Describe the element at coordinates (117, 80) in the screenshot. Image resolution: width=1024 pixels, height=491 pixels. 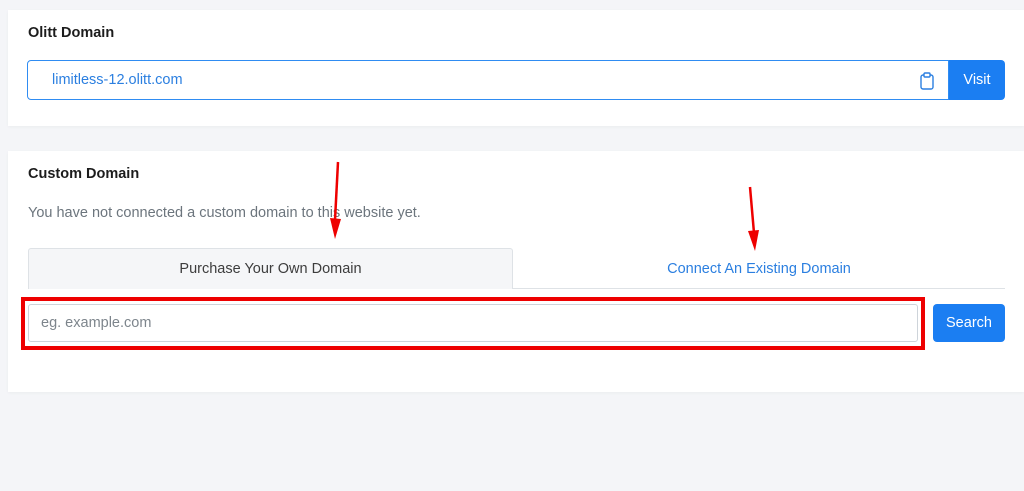
I see `olitt-domain-value: limitless-12.olitt.com` at that location.